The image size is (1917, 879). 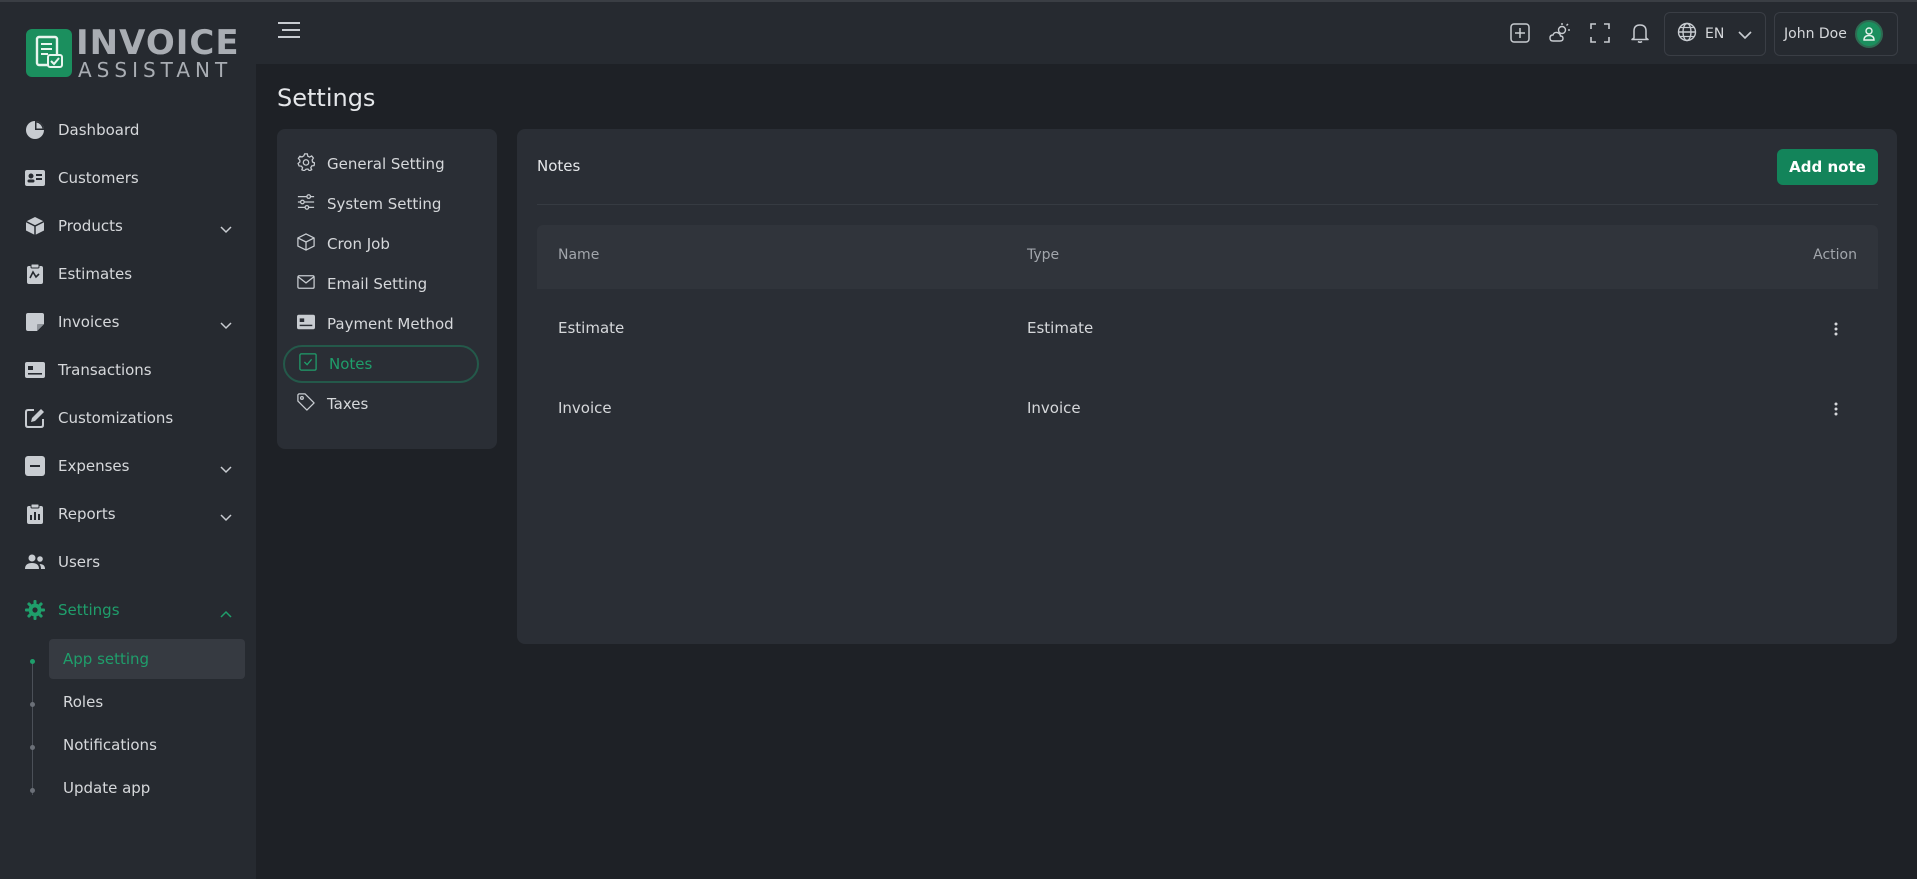 I want to click on app-logo: INVOICE ASSISTANT, so click(x=132, y=53).